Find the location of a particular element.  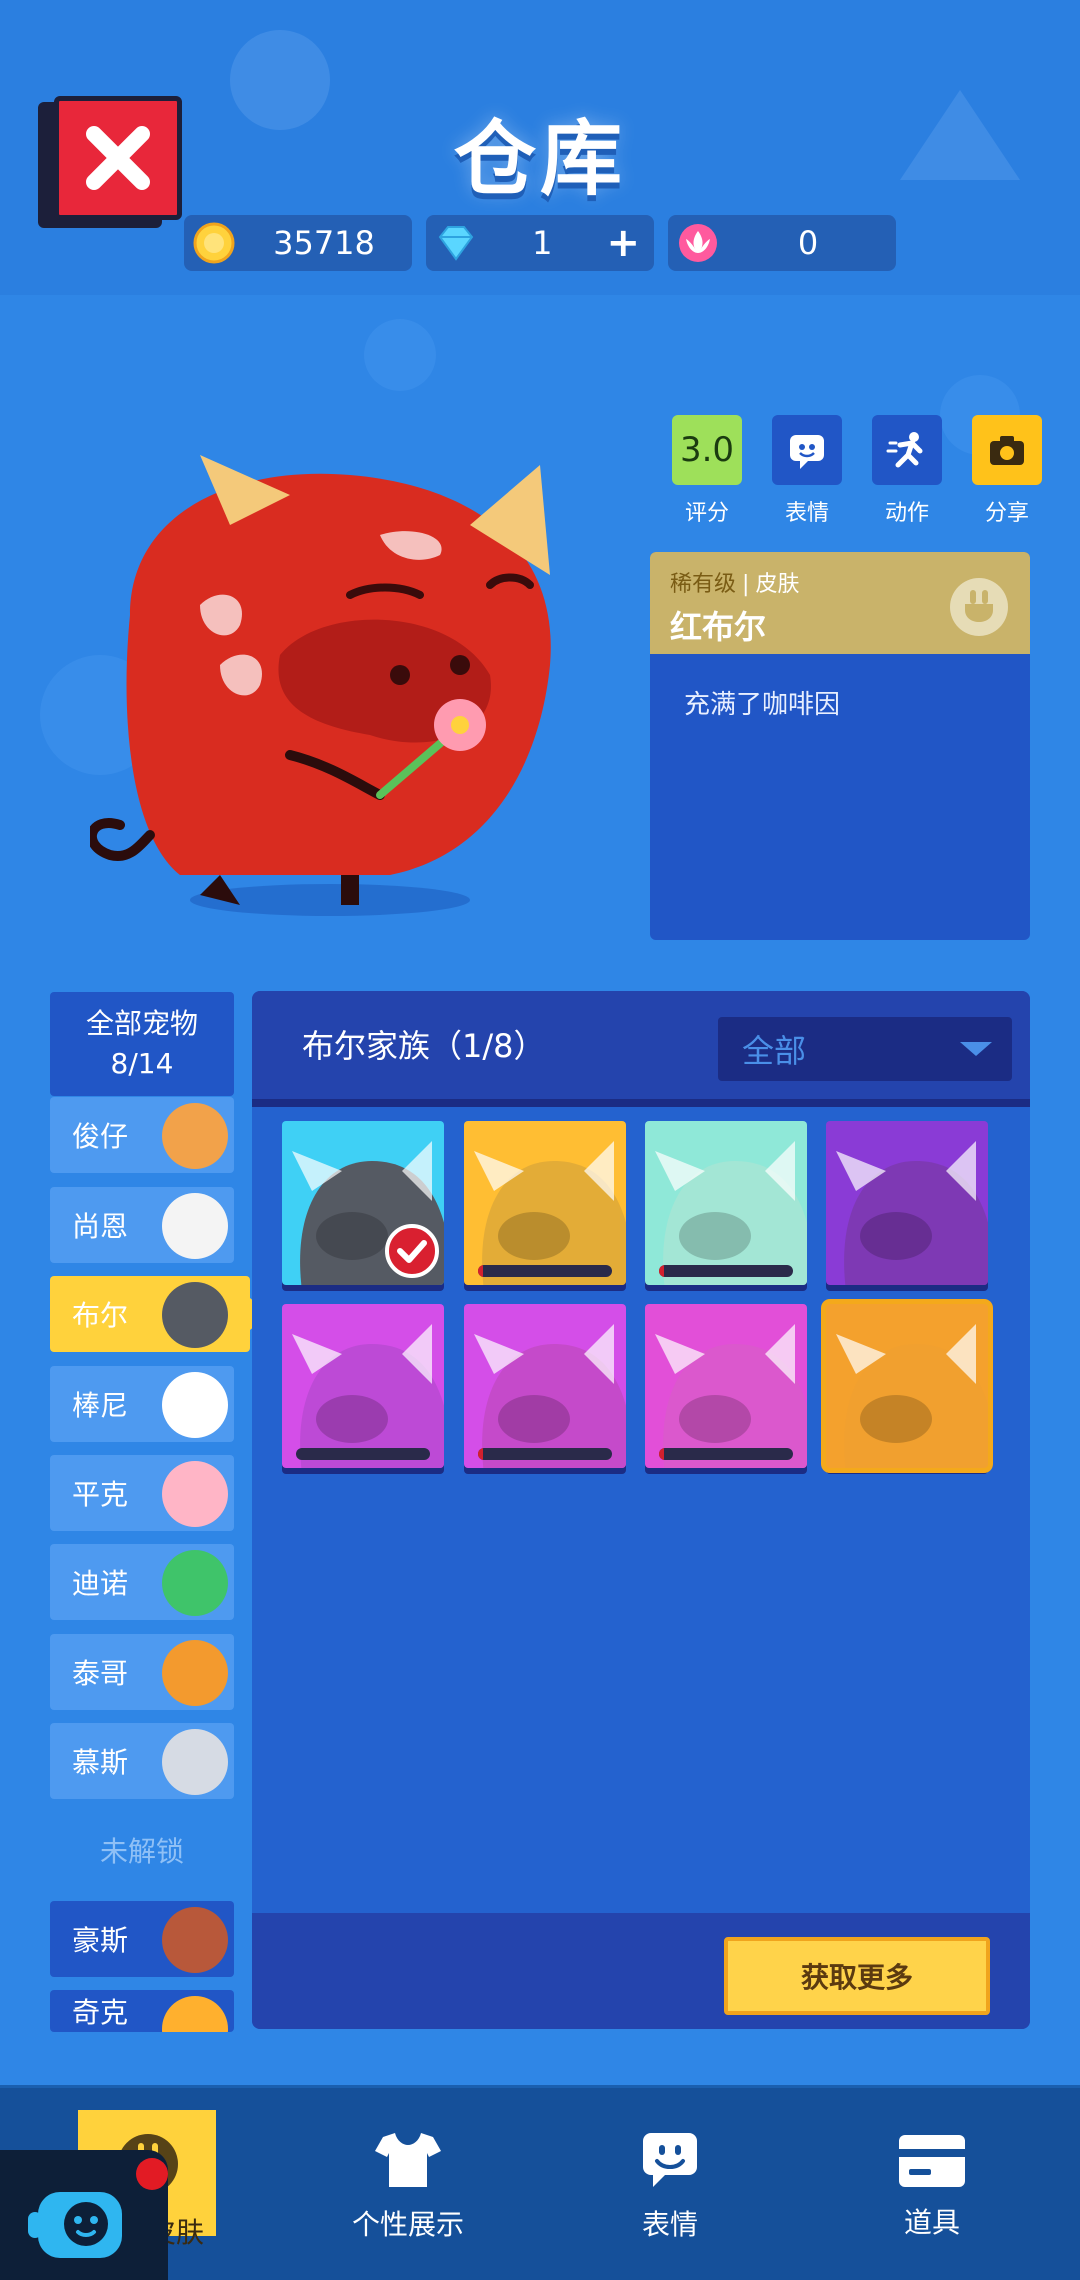

nav-items: 道具 is located at coordinates (932, 2188).